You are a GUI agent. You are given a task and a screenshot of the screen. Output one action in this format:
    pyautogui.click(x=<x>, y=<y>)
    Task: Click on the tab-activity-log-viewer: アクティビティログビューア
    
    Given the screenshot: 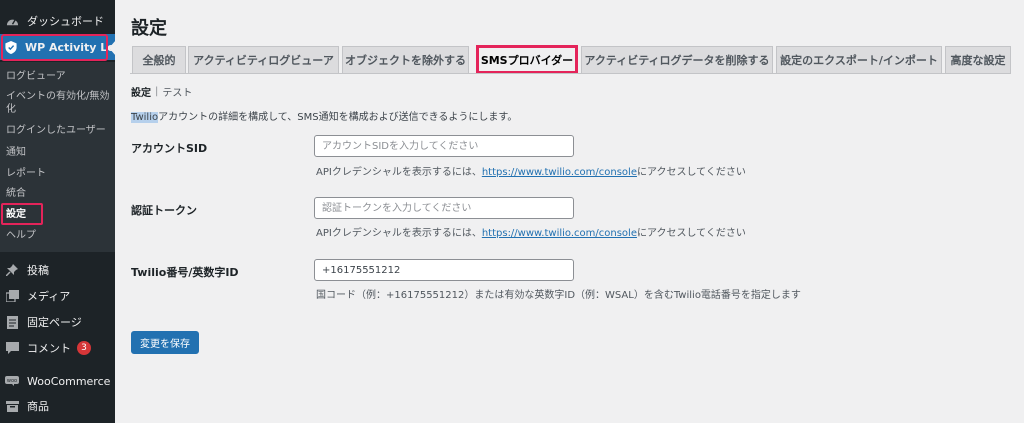 What is the action you would take?
    pyautogui.click(x=263, y=59)
    